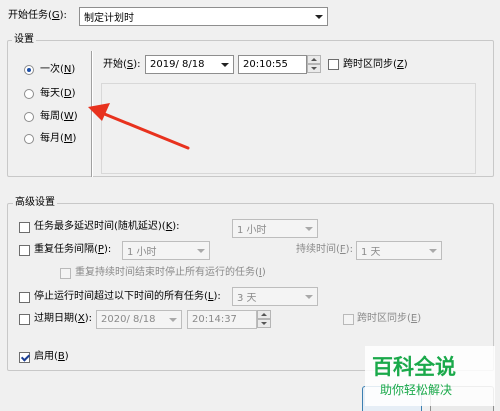 This screenshot has width=500, height=411. Describe the element at coordinates (416, 390) in the screenshot. I see `watermark-slogan: 助你轻松解决` at that location.